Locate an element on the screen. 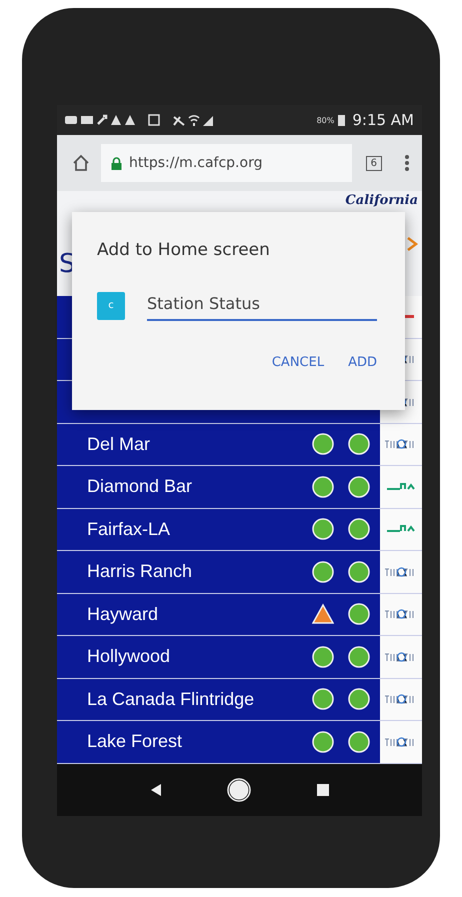 Image resolution: width=462 pixels, height=897 pixels. station-row: Harris Ranch is located at coordinates (218, 571).